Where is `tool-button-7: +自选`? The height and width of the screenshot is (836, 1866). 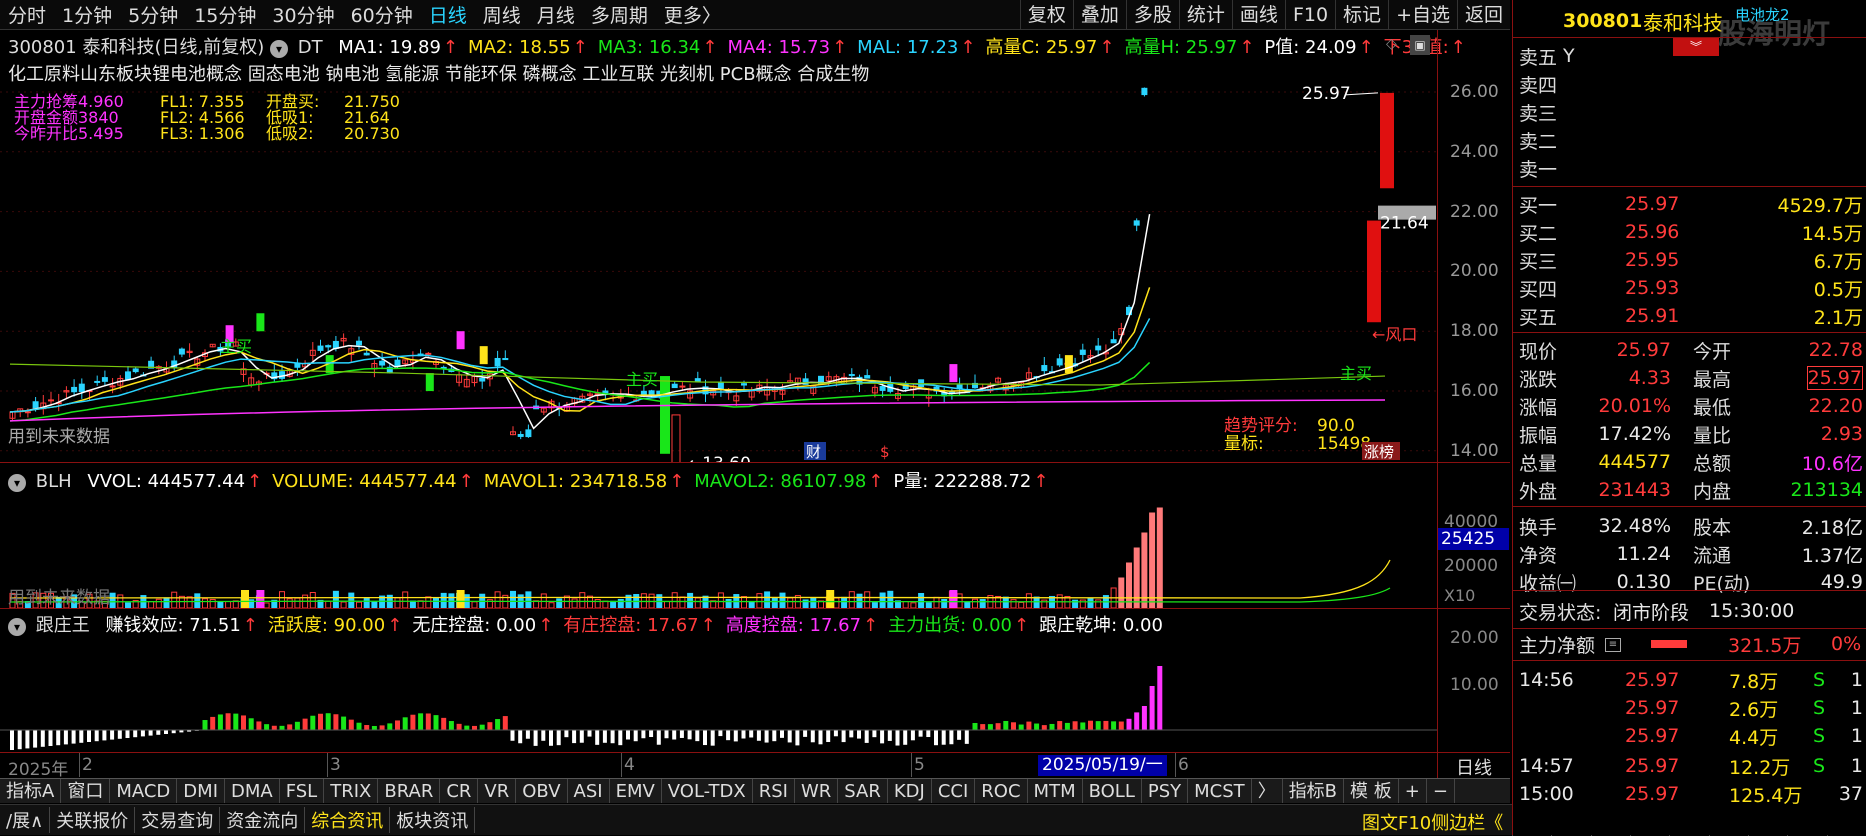
tool-button-7: +自选 is located at coordinates (1422, 15).